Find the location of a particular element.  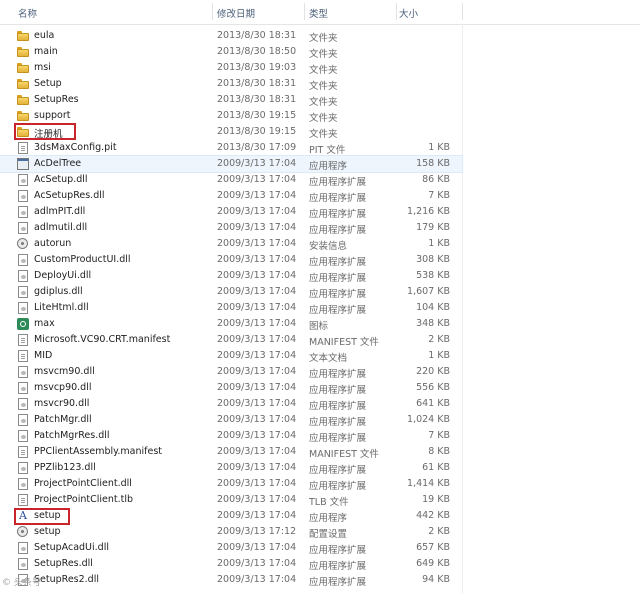

file-name: autorun is located at coordinates (53, 243).